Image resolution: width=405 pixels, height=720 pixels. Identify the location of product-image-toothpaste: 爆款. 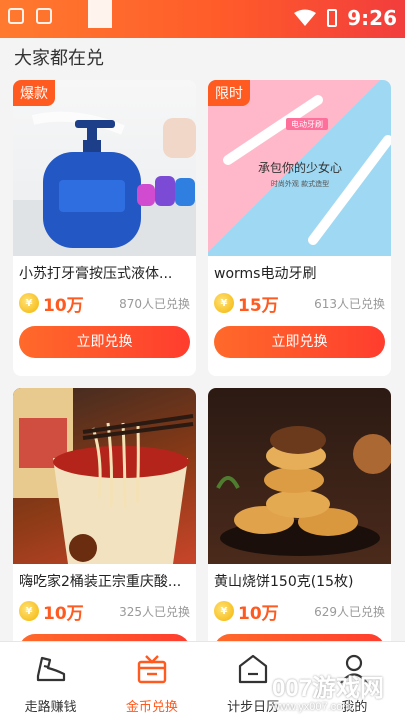
(104, 168).